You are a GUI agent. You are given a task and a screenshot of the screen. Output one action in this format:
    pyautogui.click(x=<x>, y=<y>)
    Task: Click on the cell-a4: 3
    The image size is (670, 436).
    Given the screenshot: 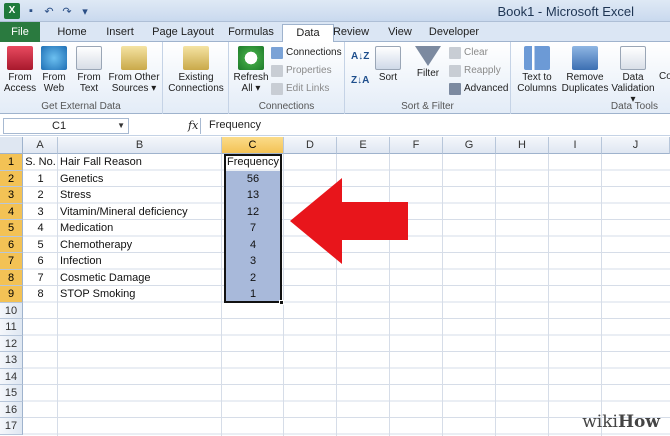 What is the action you would take?
    pyautogui.click(x=40, y=212)
    